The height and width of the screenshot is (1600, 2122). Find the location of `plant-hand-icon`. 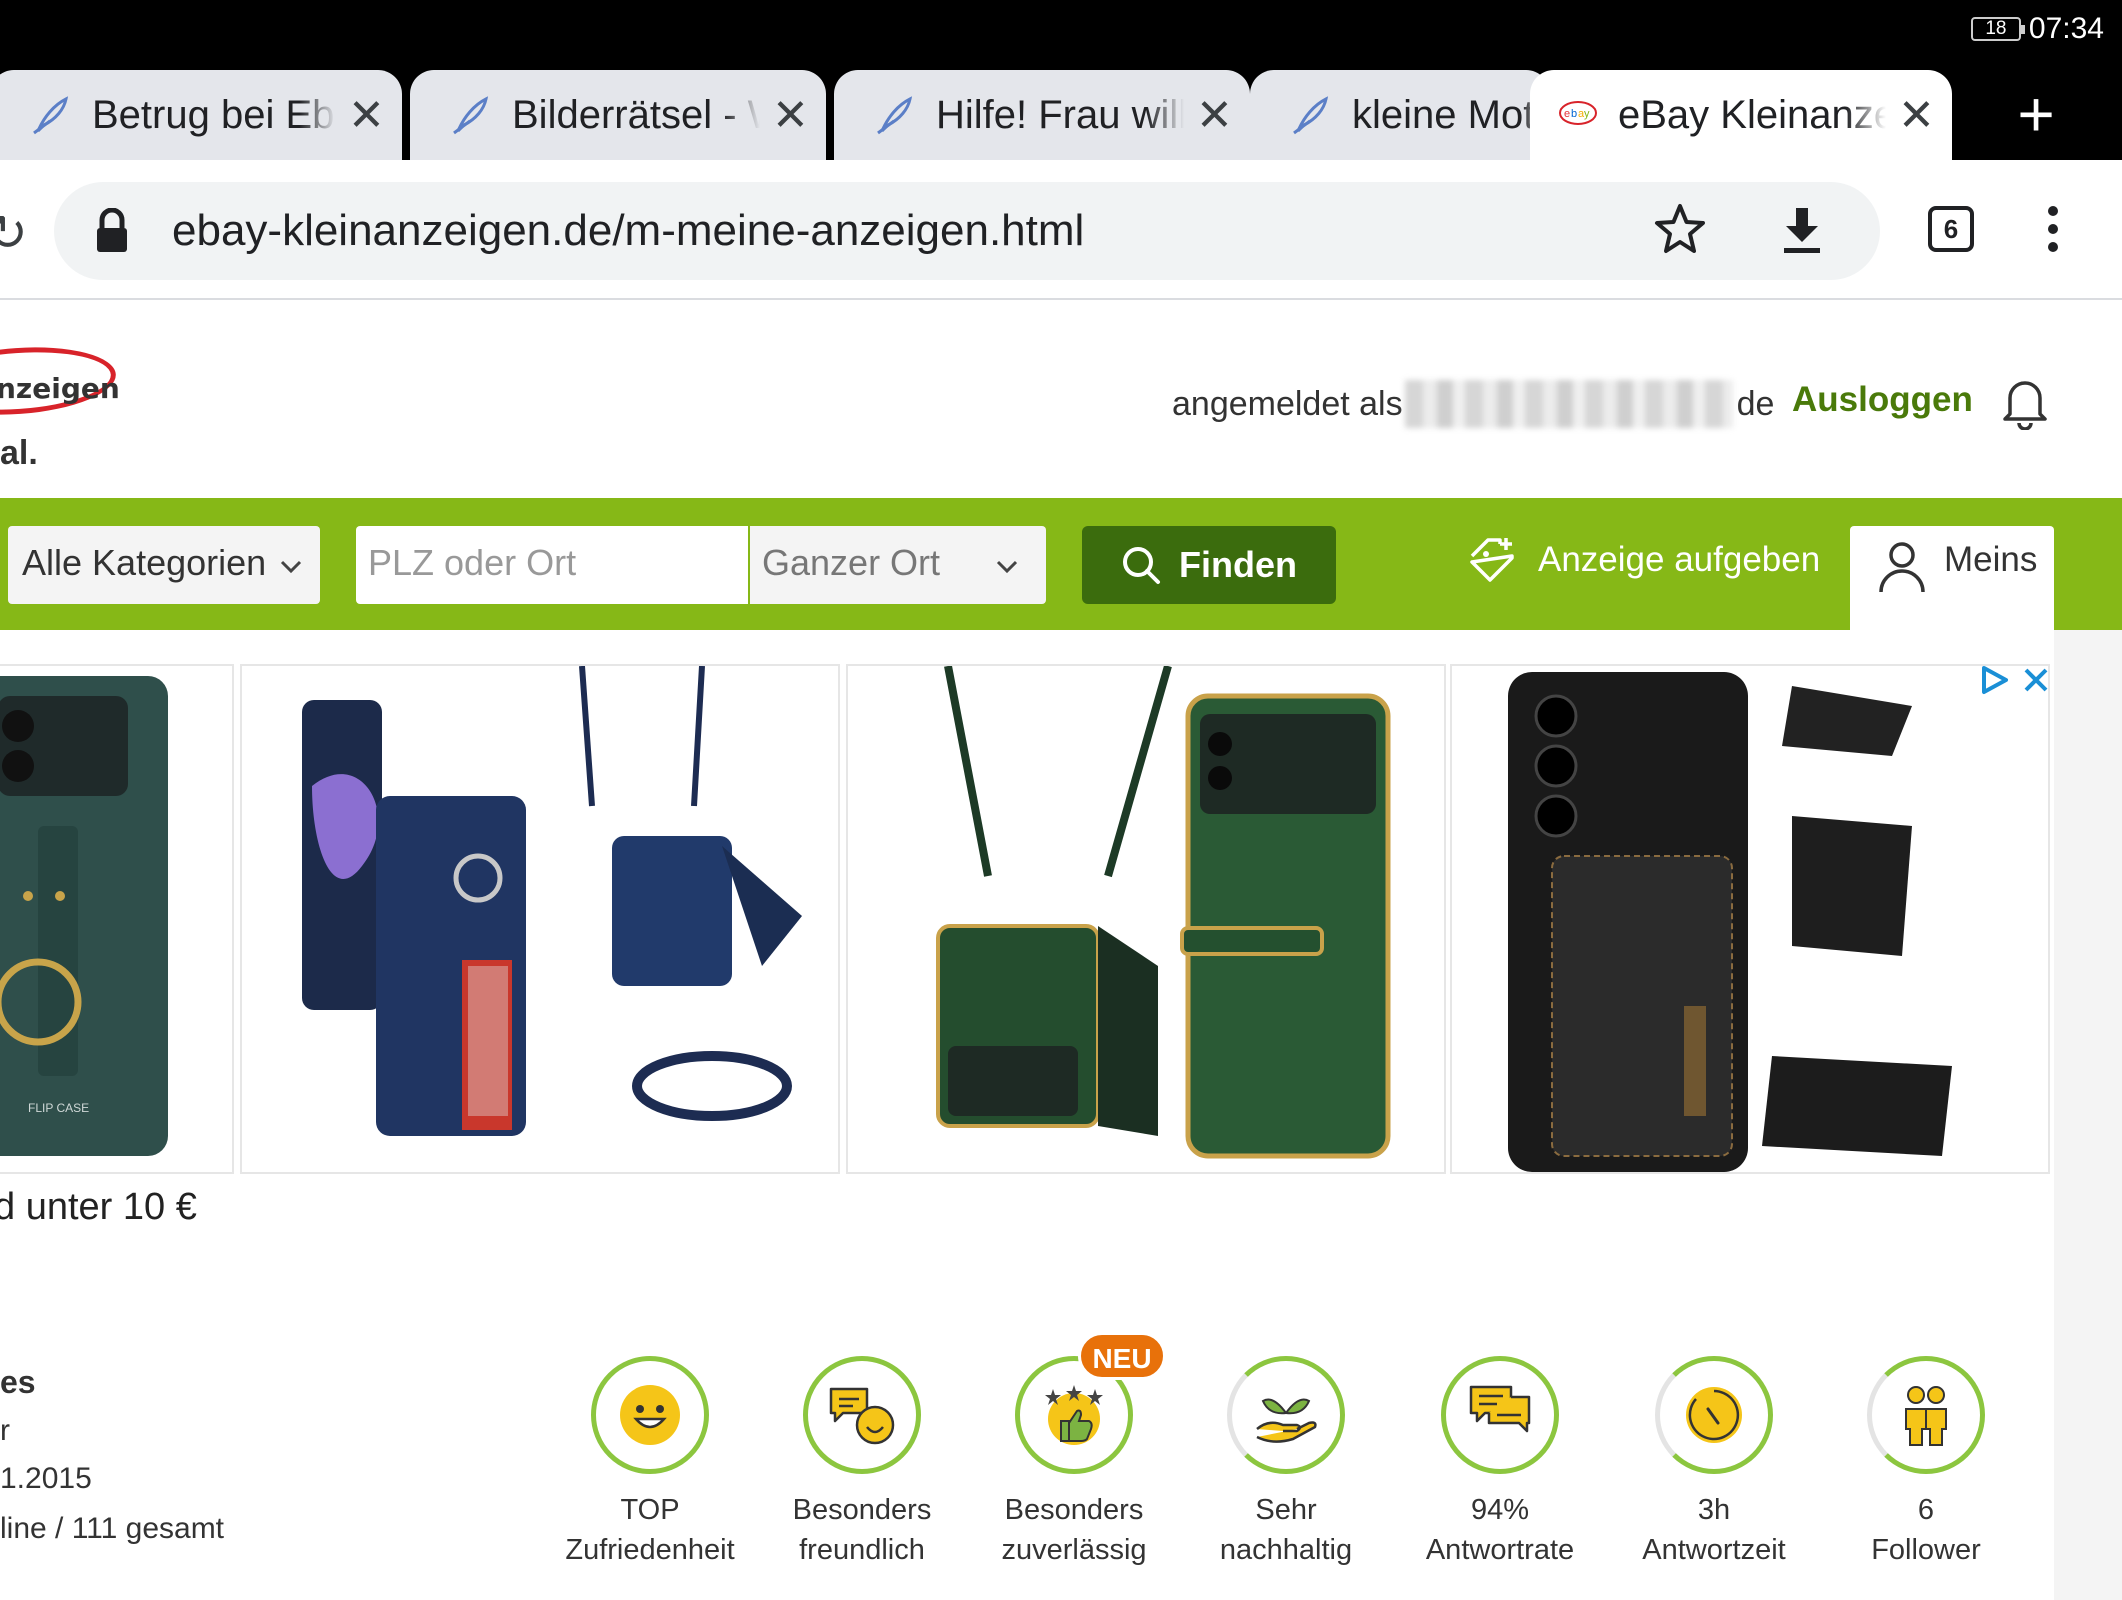

plant-hand-icon is located at coordinates (1286, 1420).